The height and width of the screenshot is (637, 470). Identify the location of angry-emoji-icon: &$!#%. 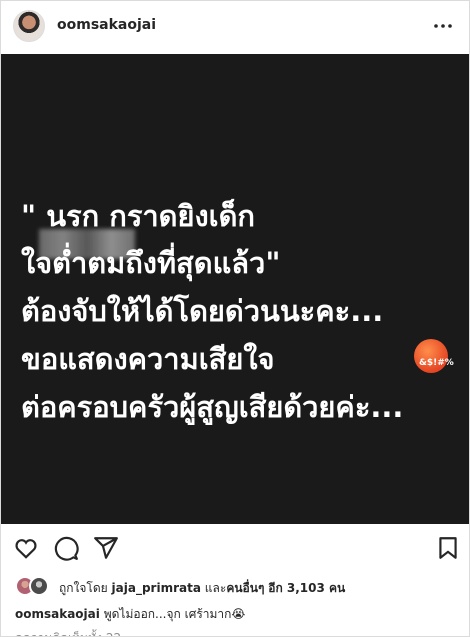
(434, 356).